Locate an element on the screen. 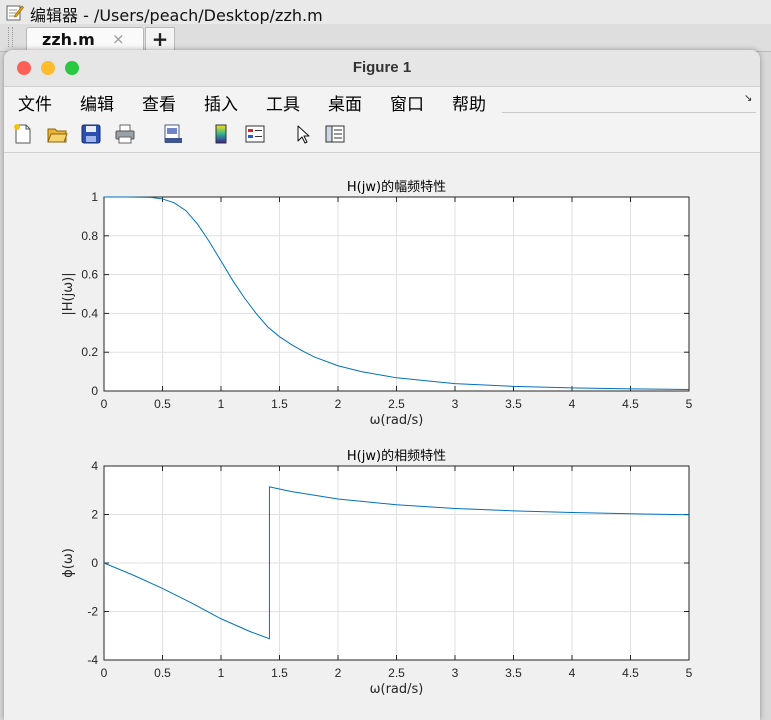 This screenshot has height=720, width=771. y-tick-label: 0.2 is located at coordinates (89, 352).